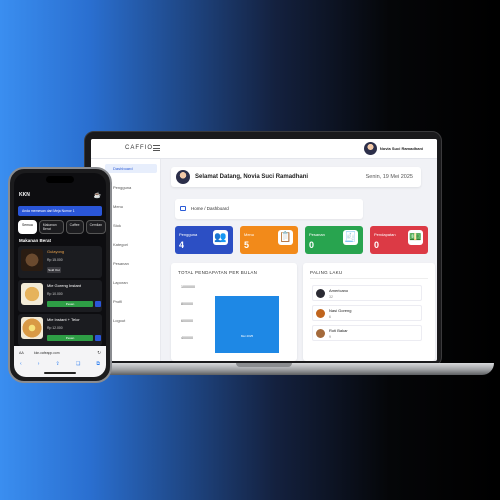 Image resolution: width=500 pixels, height=500 pixels. What do you see at coordinates (187, 338) in the screenshot?
I see `y-tick-label: 400000` at bounding box center [187, 338].